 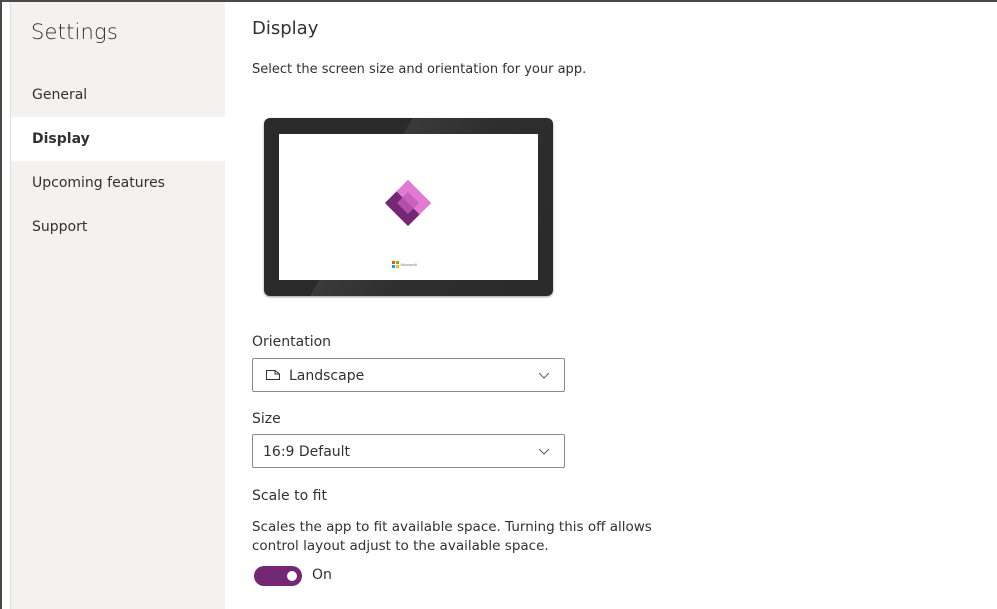 I want to click on page-title: Display, so click(x=285, y=28).